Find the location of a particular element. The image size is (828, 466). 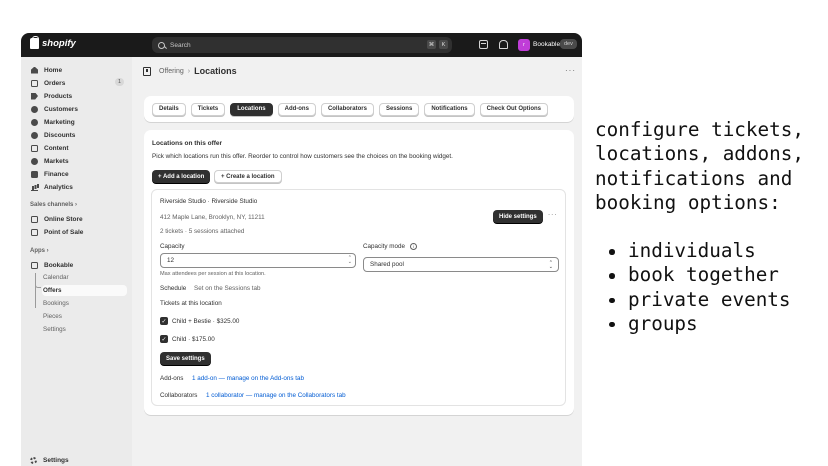

capacity-value: 12 is located at coordinates (171, 260).